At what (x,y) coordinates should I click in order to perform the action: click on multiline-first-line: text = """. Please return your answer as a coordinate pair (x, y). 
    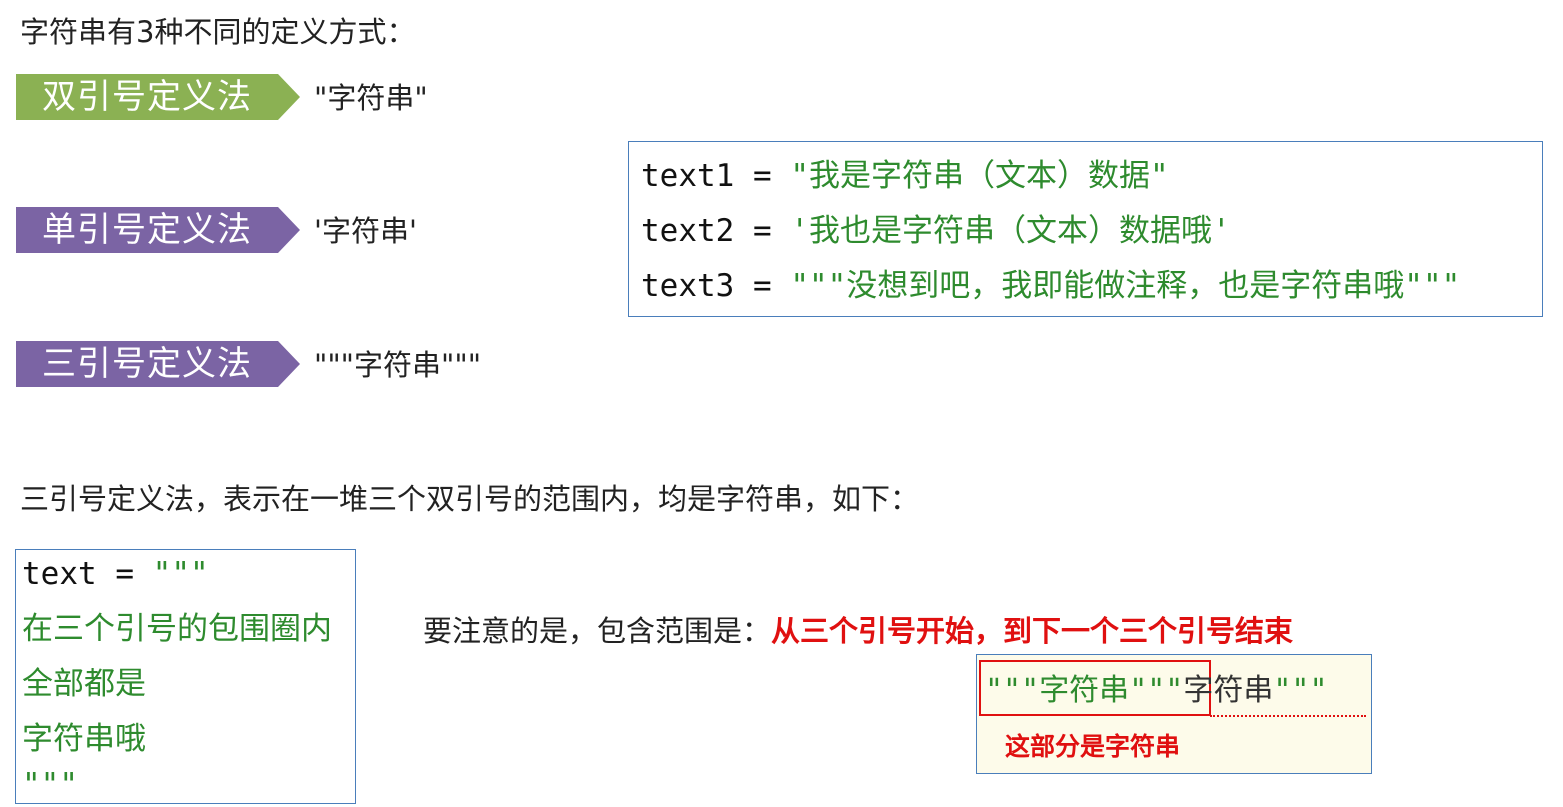
    Looking at the image, I should click on (115, 574).